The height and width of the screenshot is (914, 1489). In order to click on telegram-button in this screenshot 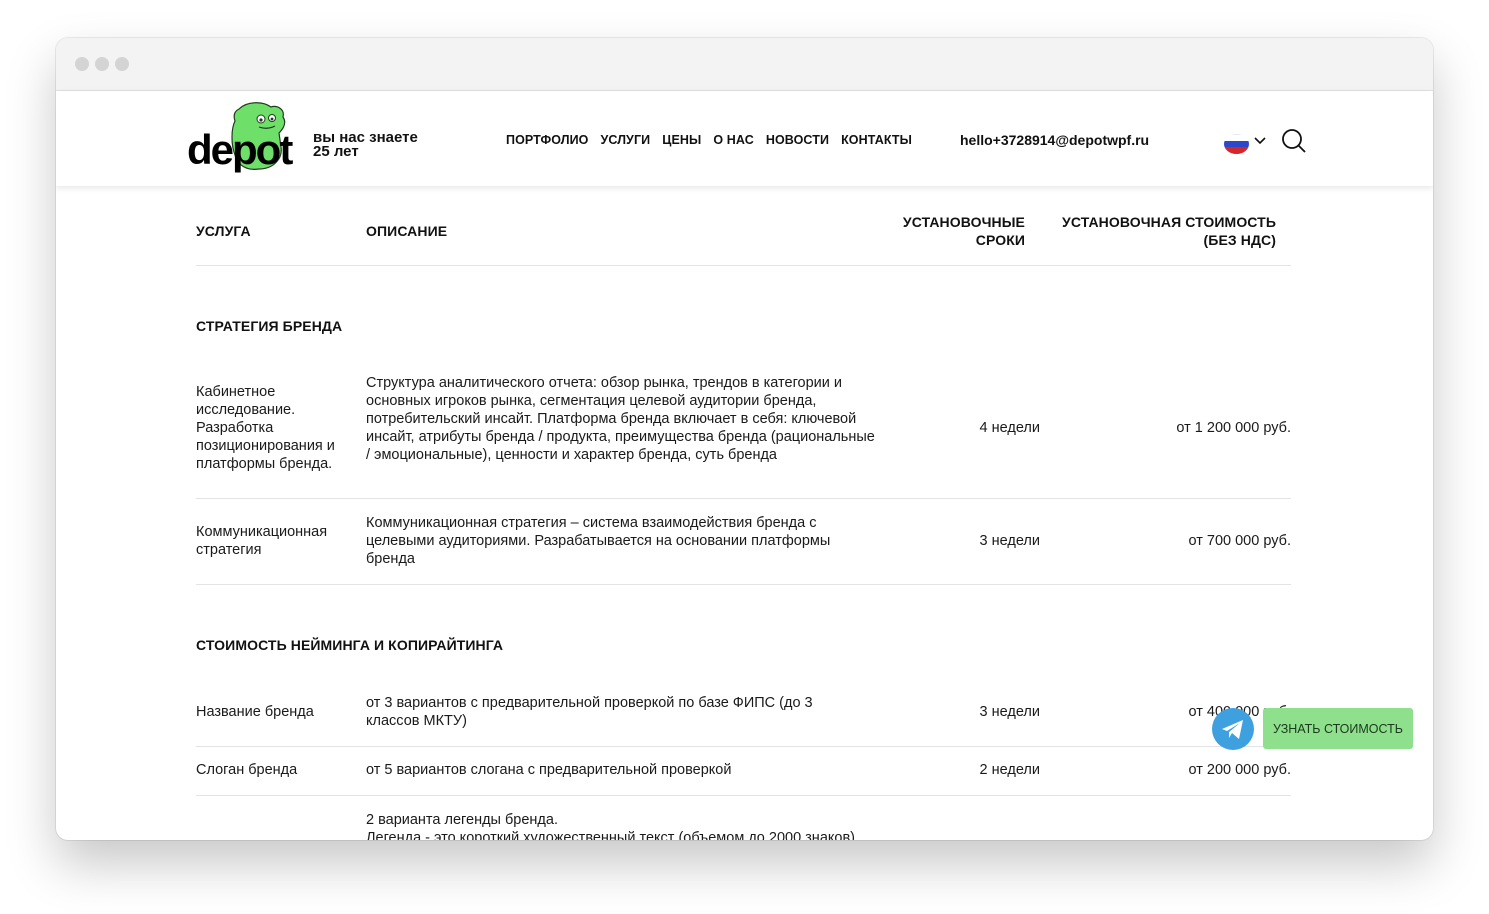, I will do `click(1233, 729)`.